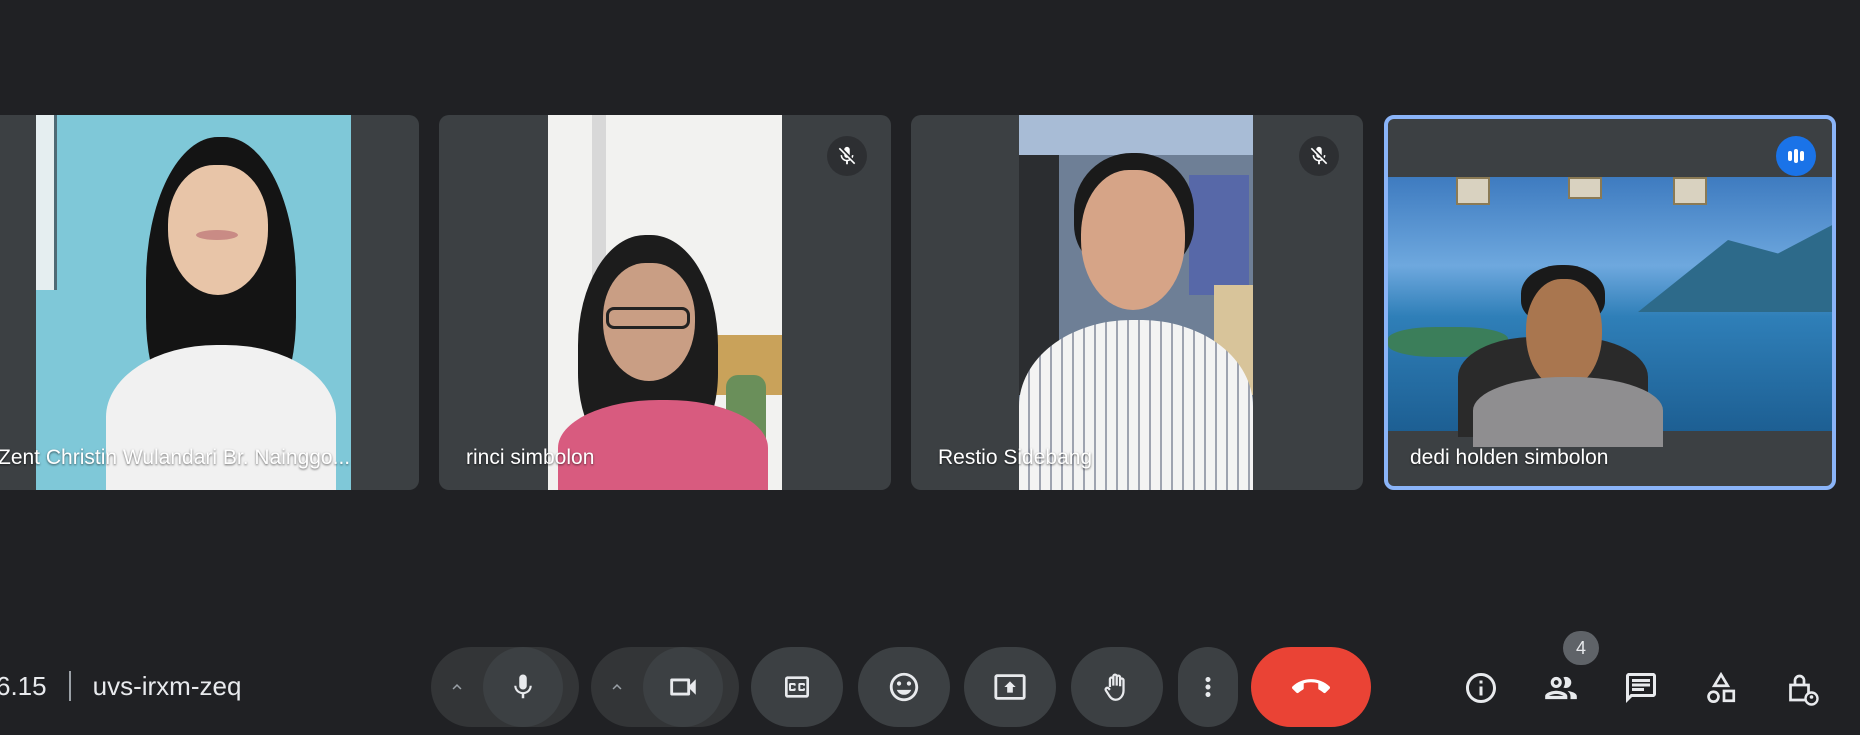 This screenshot has width=1860, height=735. What do you see at coordinates (1015, 457) in the screenshot?
I see `participant-name: Restio Sidebang` at bounding box center [1015, 457].